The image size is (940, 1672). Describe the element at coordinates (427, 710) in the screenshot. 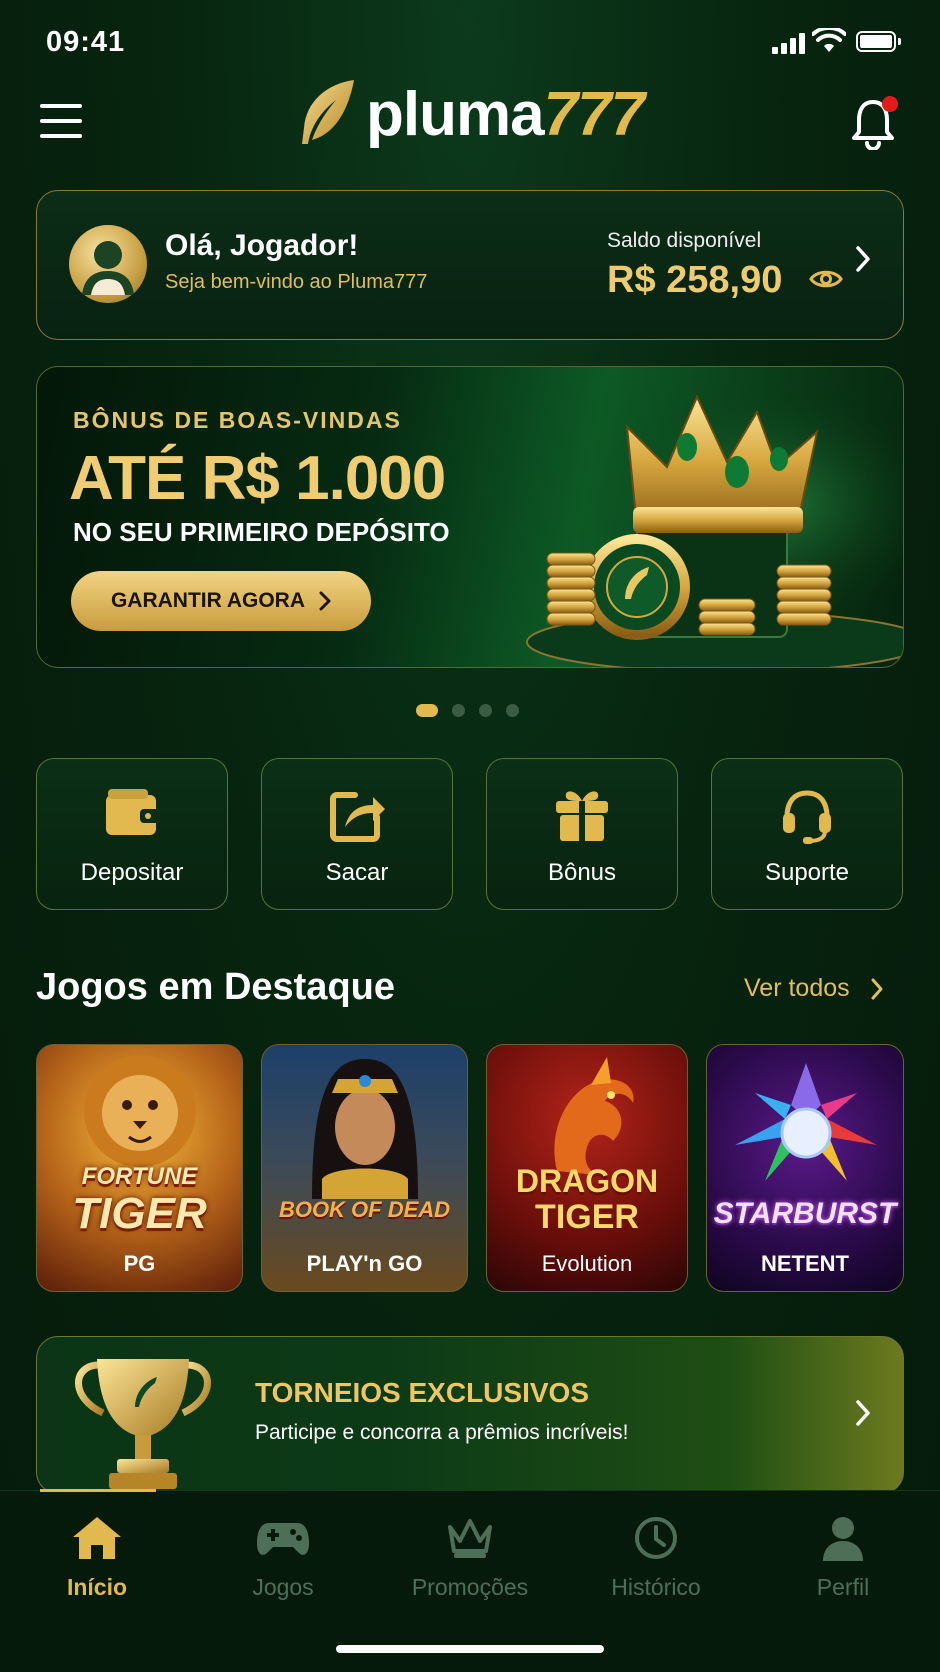

I see `page-dot-active` at that location.